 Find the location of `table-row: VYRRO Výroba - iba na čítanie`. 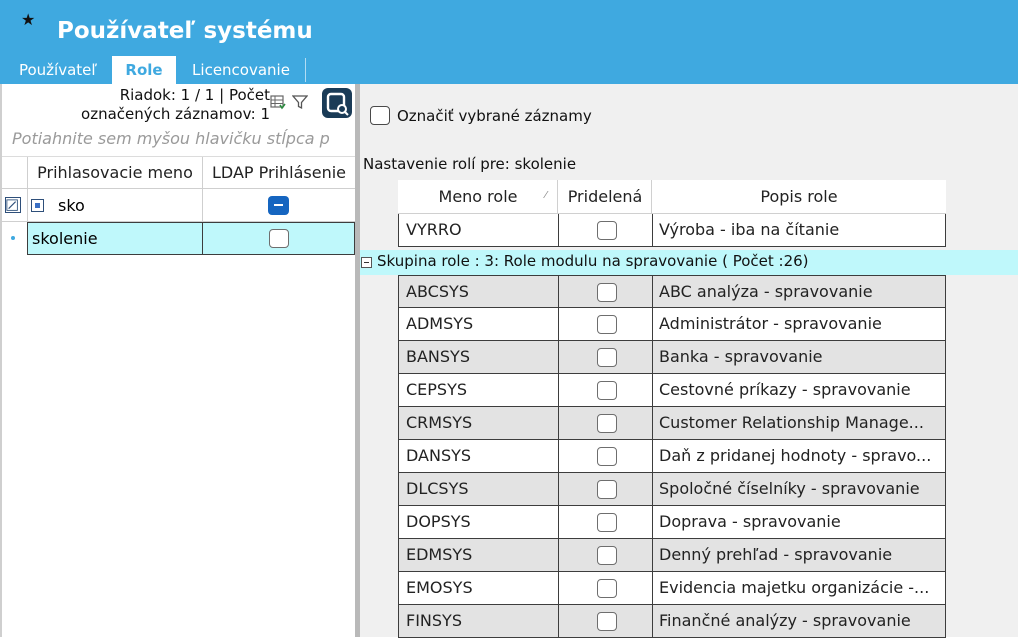

table-row: VYRRO Výroba - iba na čítanie is located at coordinates (672, 230).